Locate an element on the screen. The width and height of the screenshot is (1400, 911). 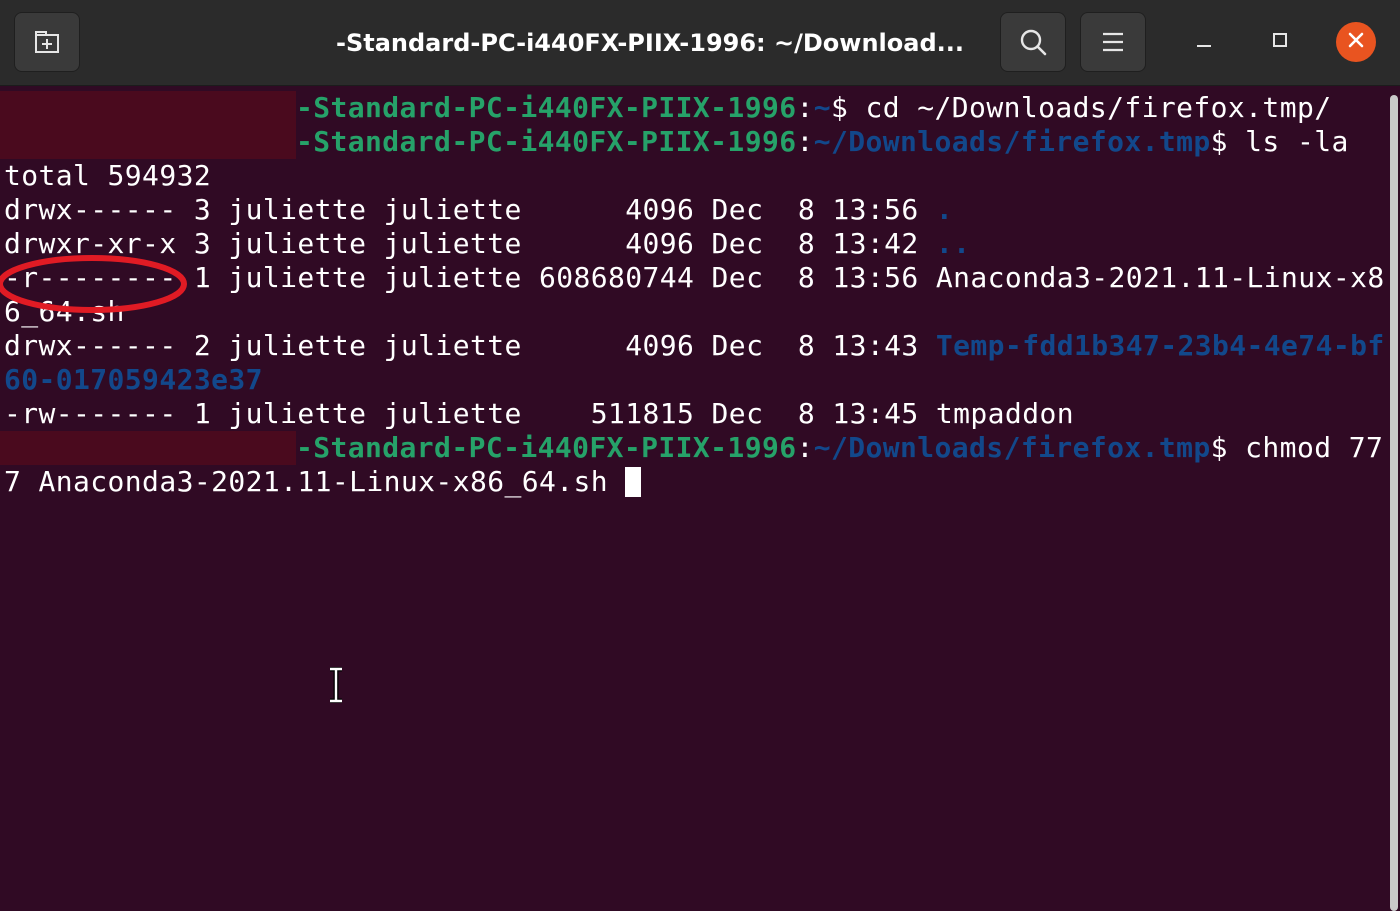
maximize-button is located at coordinates (1280, 42).